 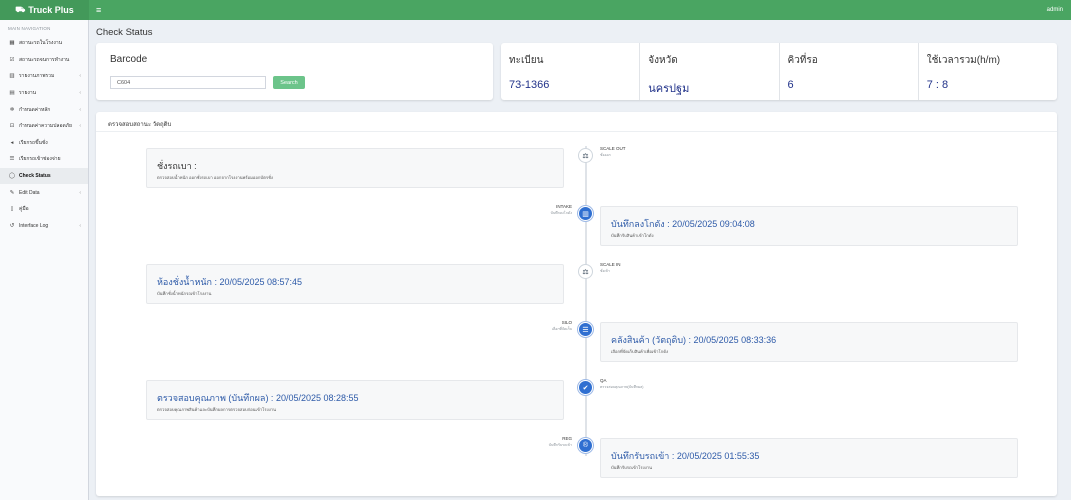 I want to click on info-total-time: ใช้เวลารวม(h/m) 7 : 8, so click(x=988, y=71).